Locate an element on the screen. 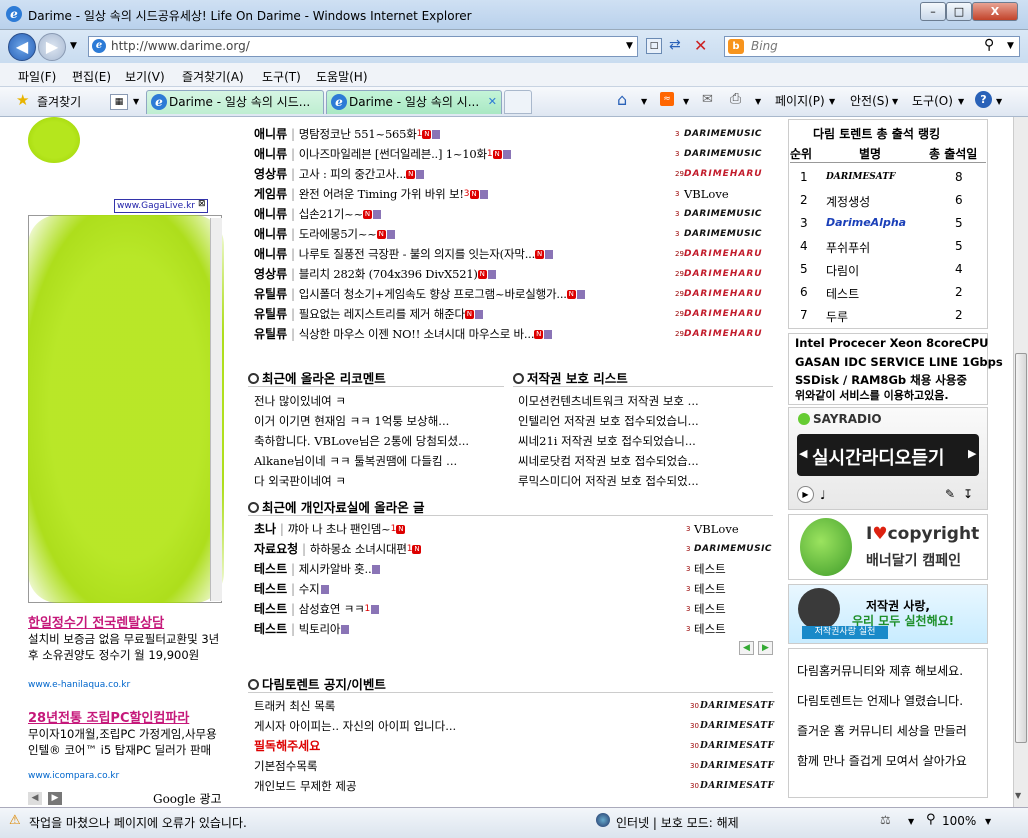  category-label: 초나 is located at coordinates (265, 529).